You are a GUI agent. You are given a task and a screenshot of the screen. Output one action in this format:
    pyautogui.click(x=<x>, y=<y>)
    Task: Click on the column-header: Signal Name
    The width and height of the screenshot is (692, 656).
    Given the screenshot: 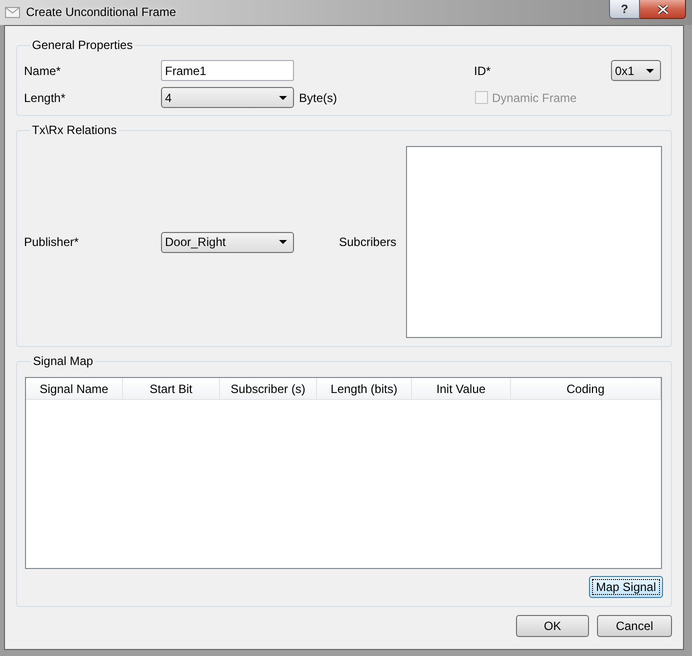 What is the action you would take?
    pyautogui.click(x=74, y=389)
    